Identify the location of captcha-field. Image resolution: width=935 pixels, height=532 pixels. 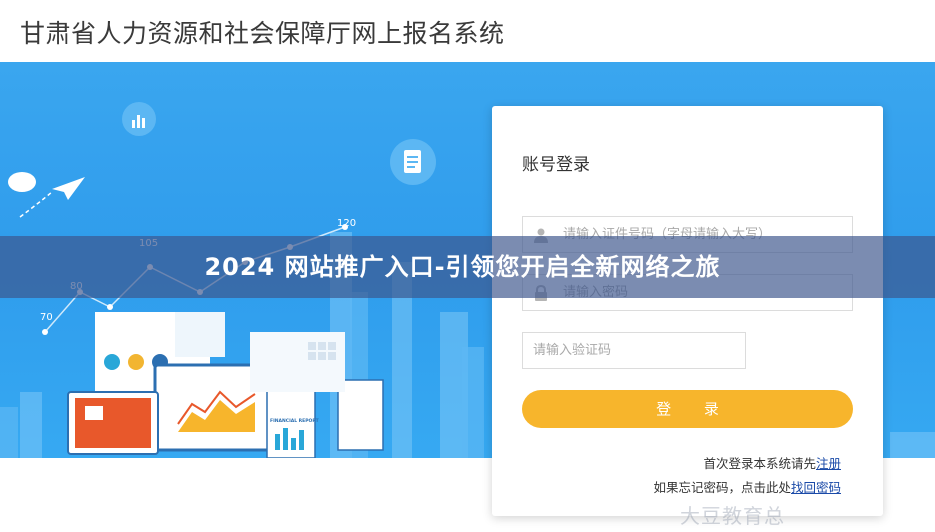
(634, 350).